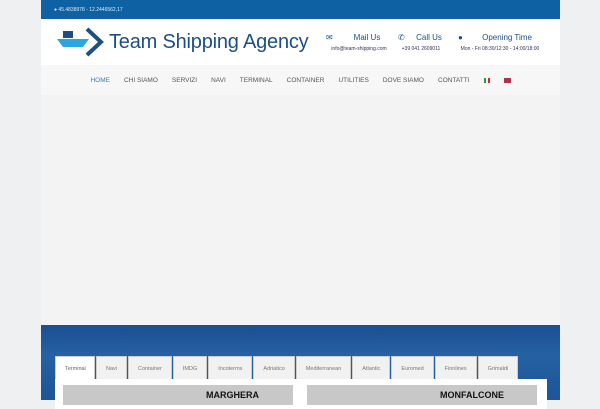 This screenshot has height=409, width=600. Describe the element at coordinates (56, 10) in the screenshot. I see `map-pin-icon: ●` at that location.